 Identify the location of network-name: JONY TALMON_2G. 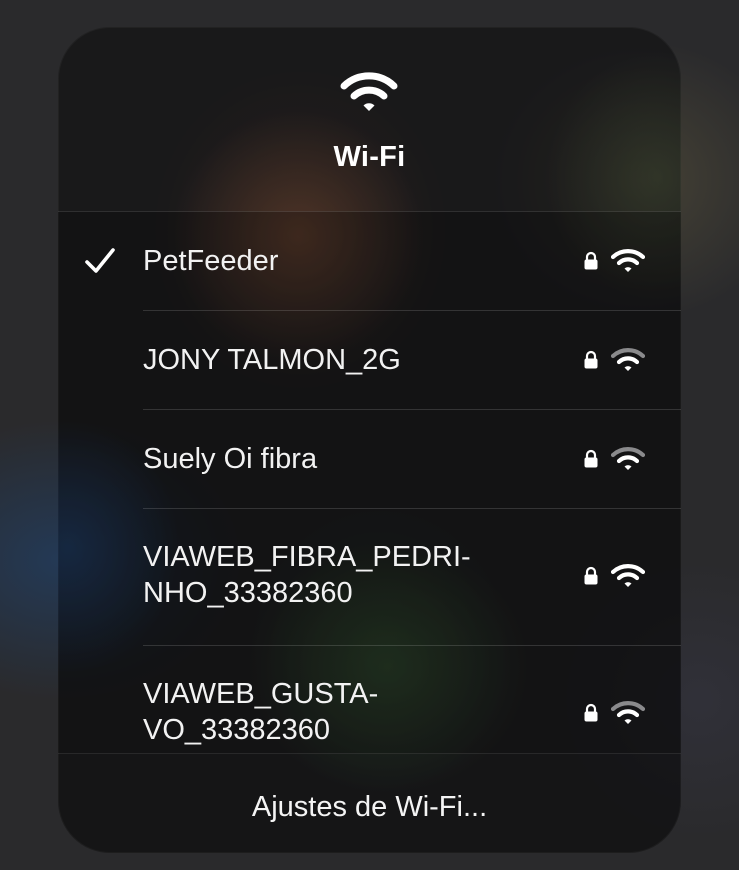
(272, 360).